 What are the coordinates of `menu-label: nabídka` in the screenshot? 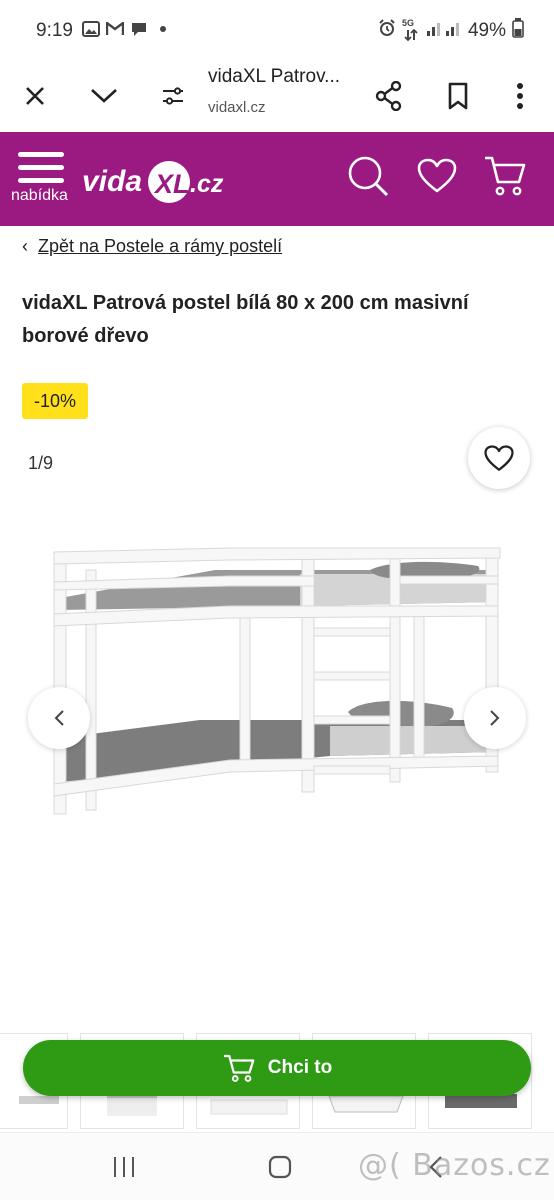 It's located at (39, 196).